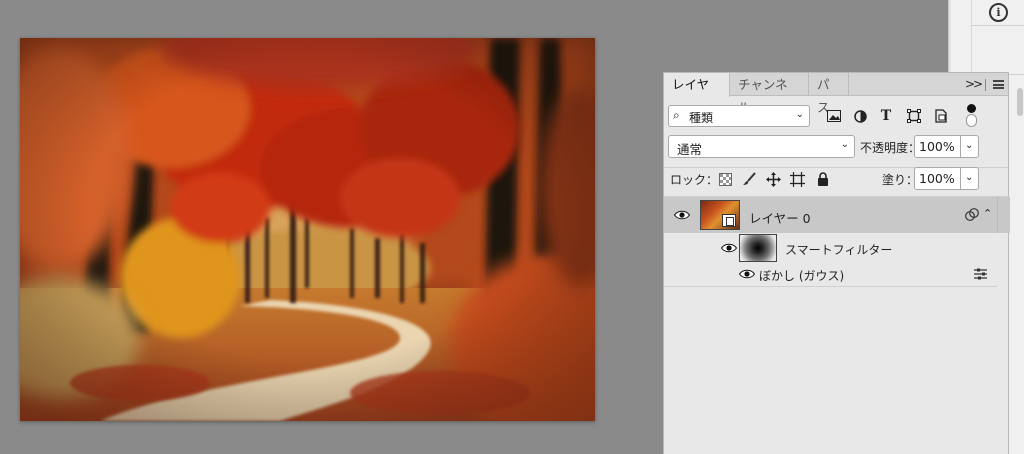 Image resolution: width=1024 pixels, height=454 pixels. Describe the element at coordinates (773, 179) in the screenshot. I see `move-lock-icon` at that location.